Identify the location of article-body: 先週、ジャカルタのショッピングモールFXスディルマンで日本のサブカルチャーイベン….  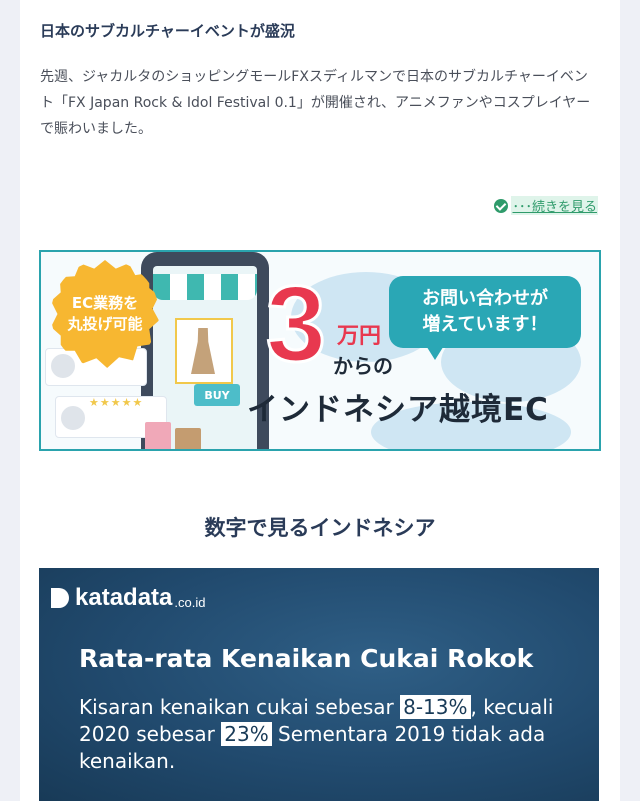
(315, 103).